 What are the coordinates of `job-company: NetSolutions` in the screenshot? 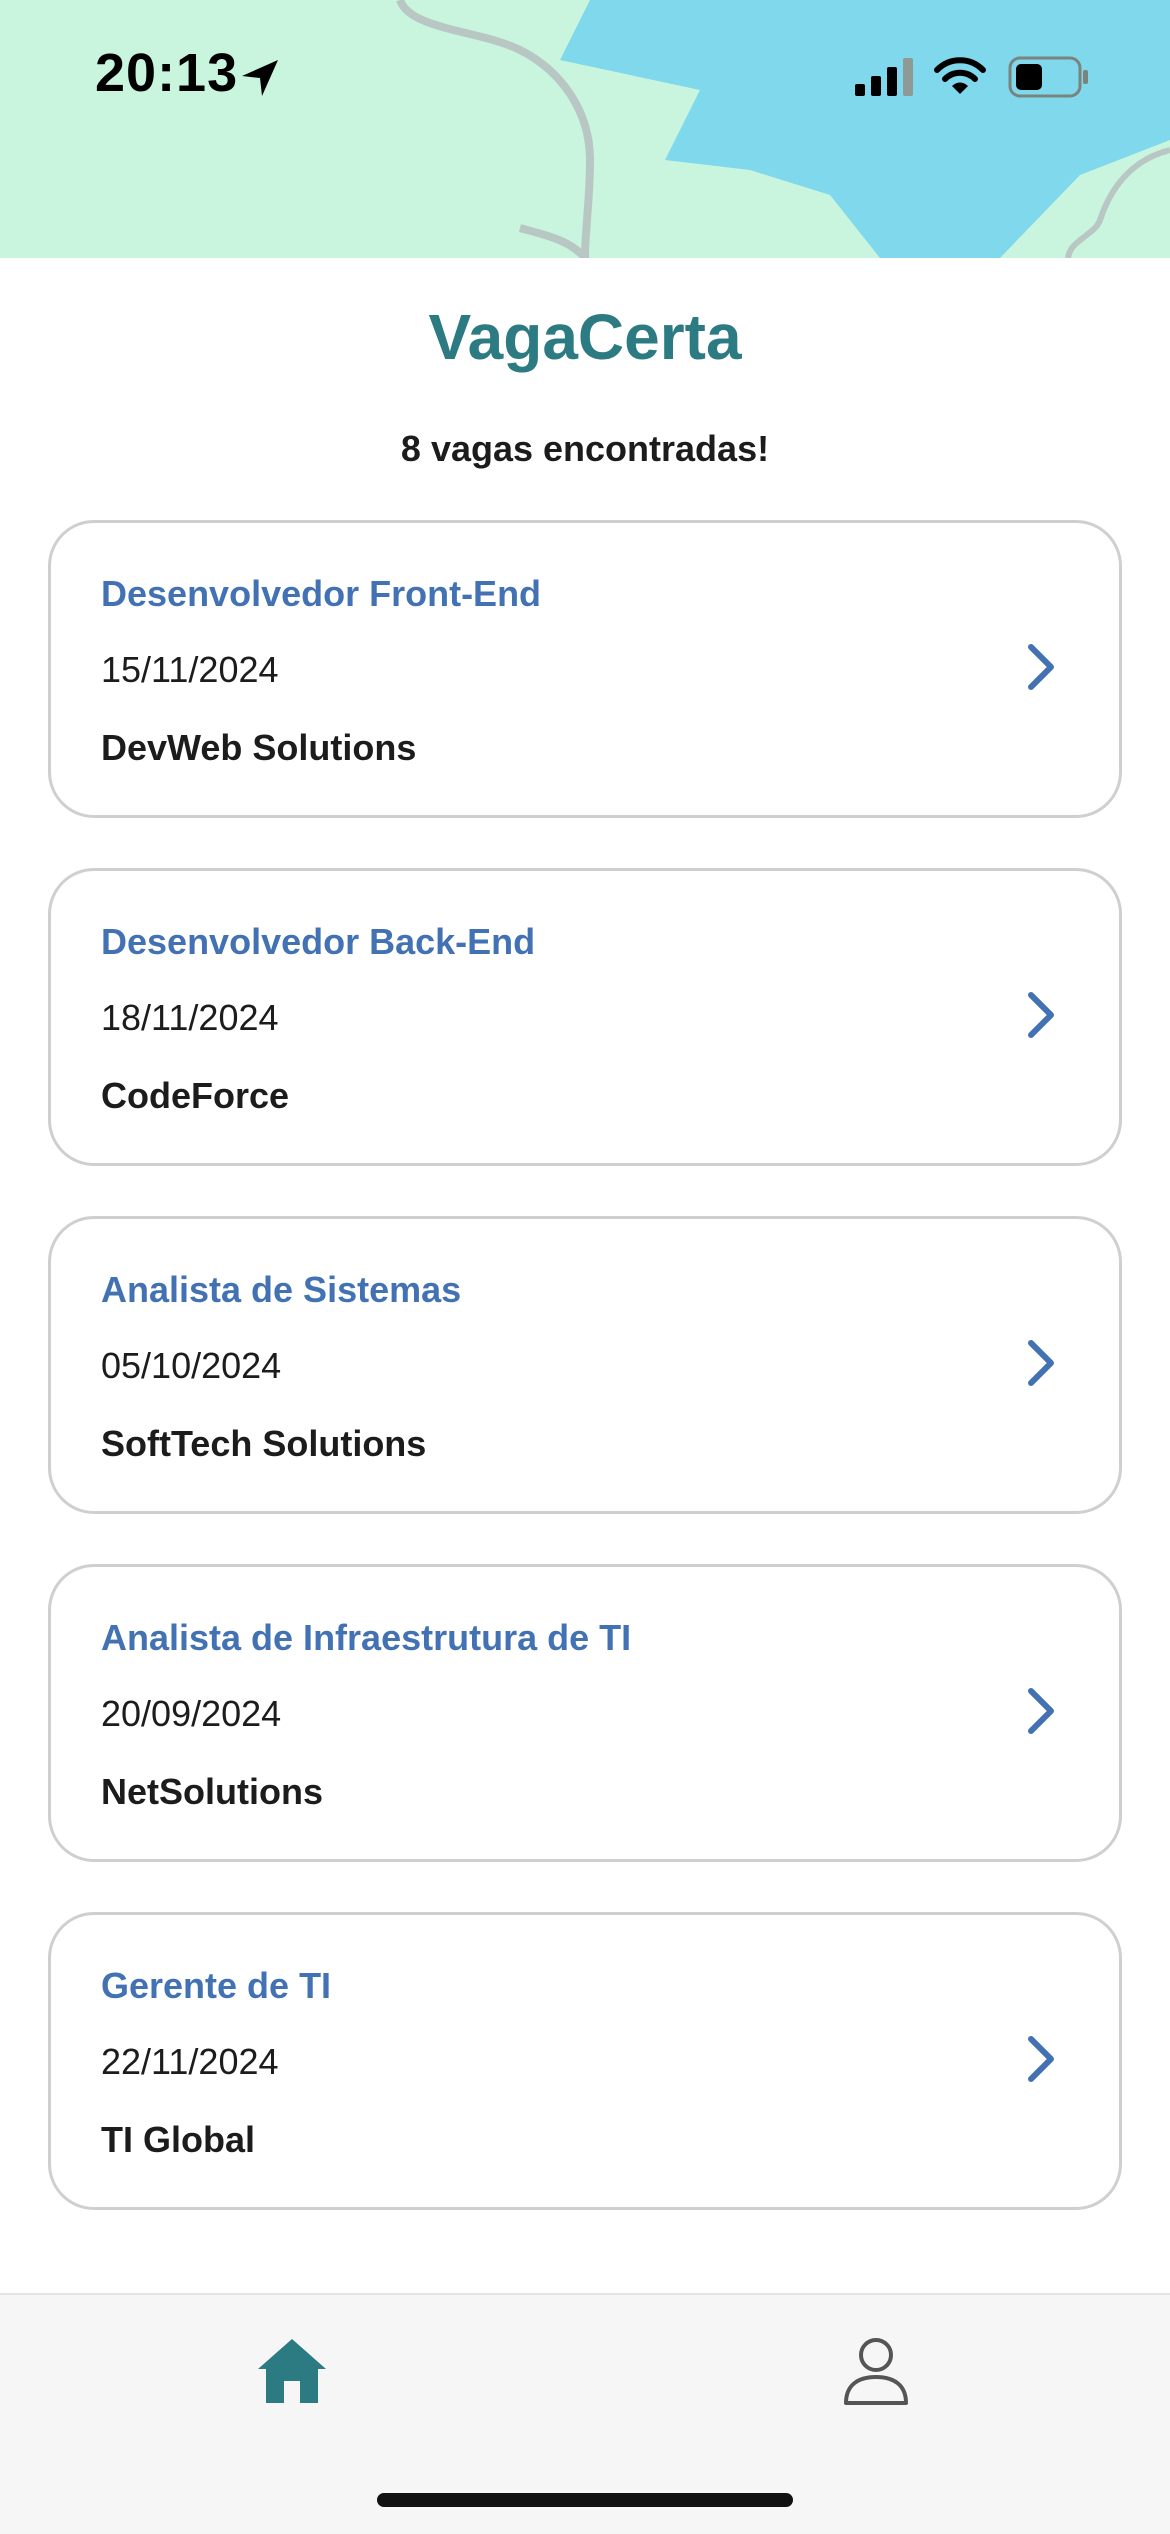 It's located at (212, 1791).